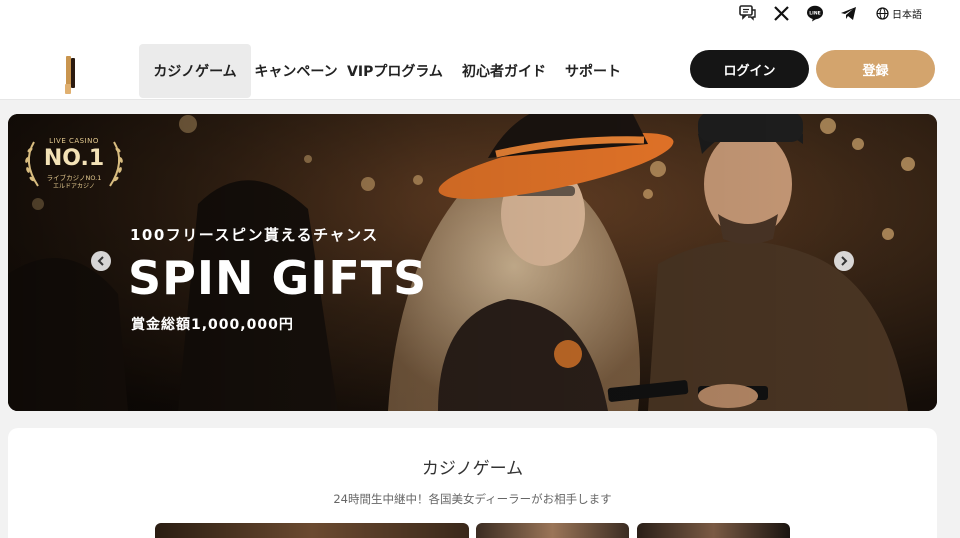  I want to click on nav-casino-games: カジノゲーム, so click(195, 71).